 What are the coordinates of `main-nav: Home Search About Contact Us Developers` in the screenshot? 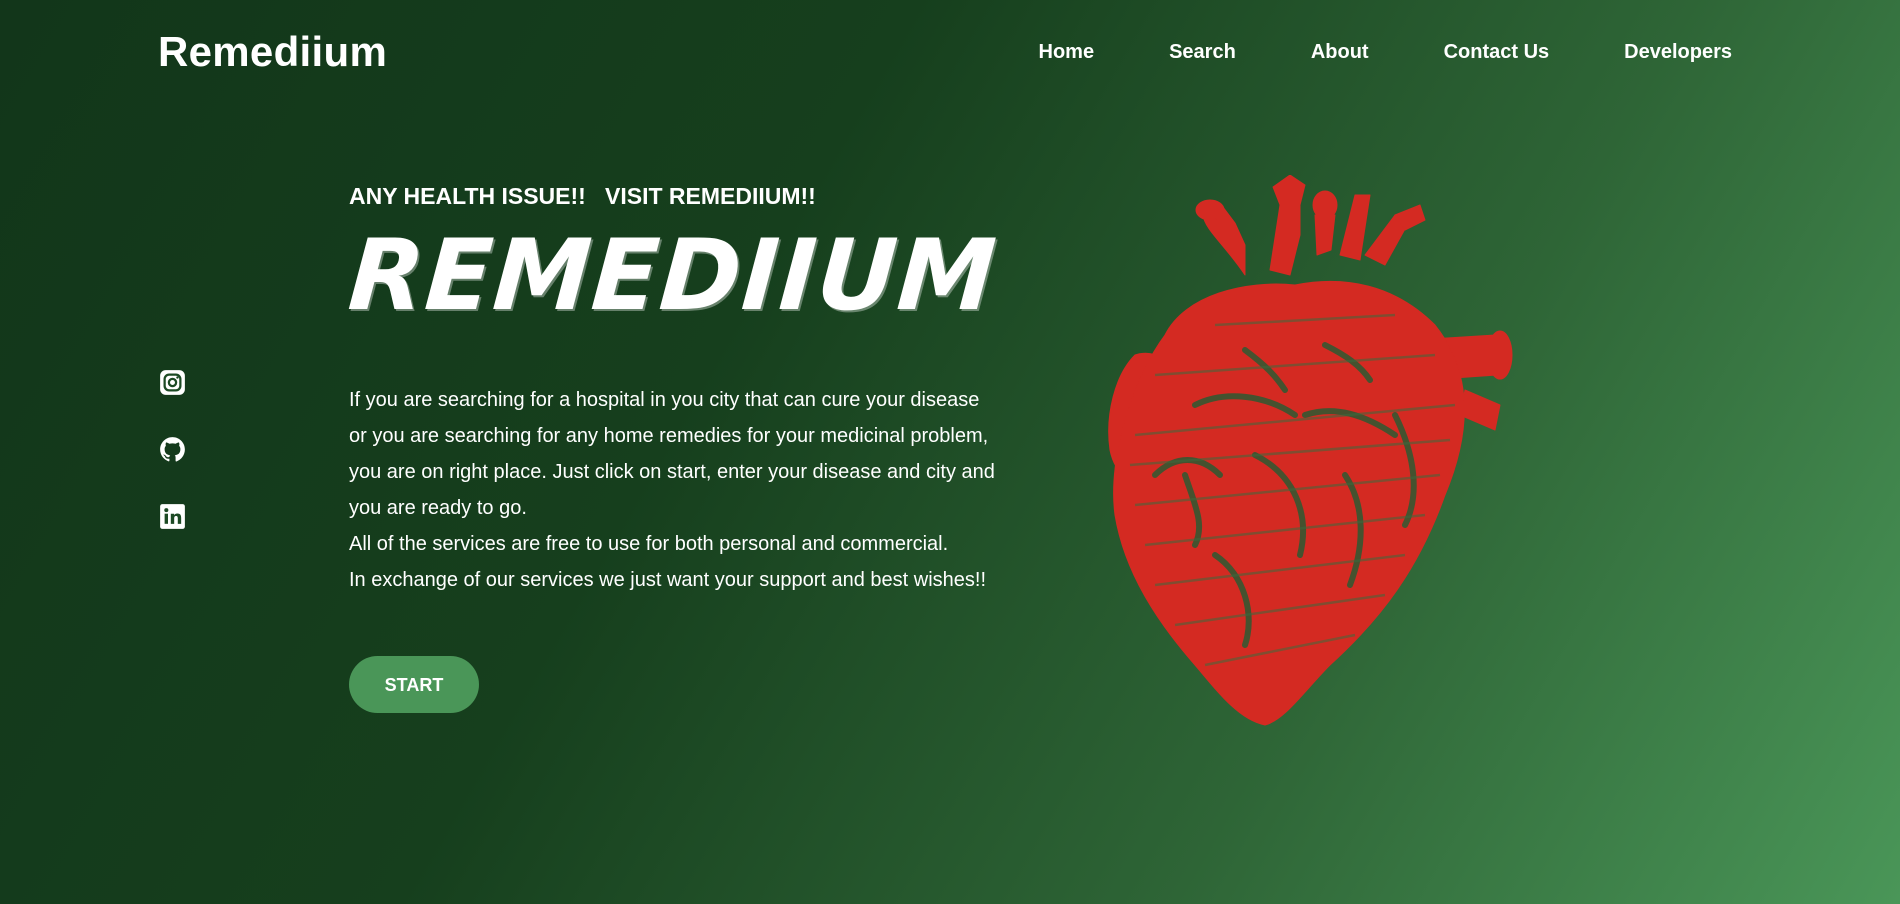 It's located at (1385, 52).